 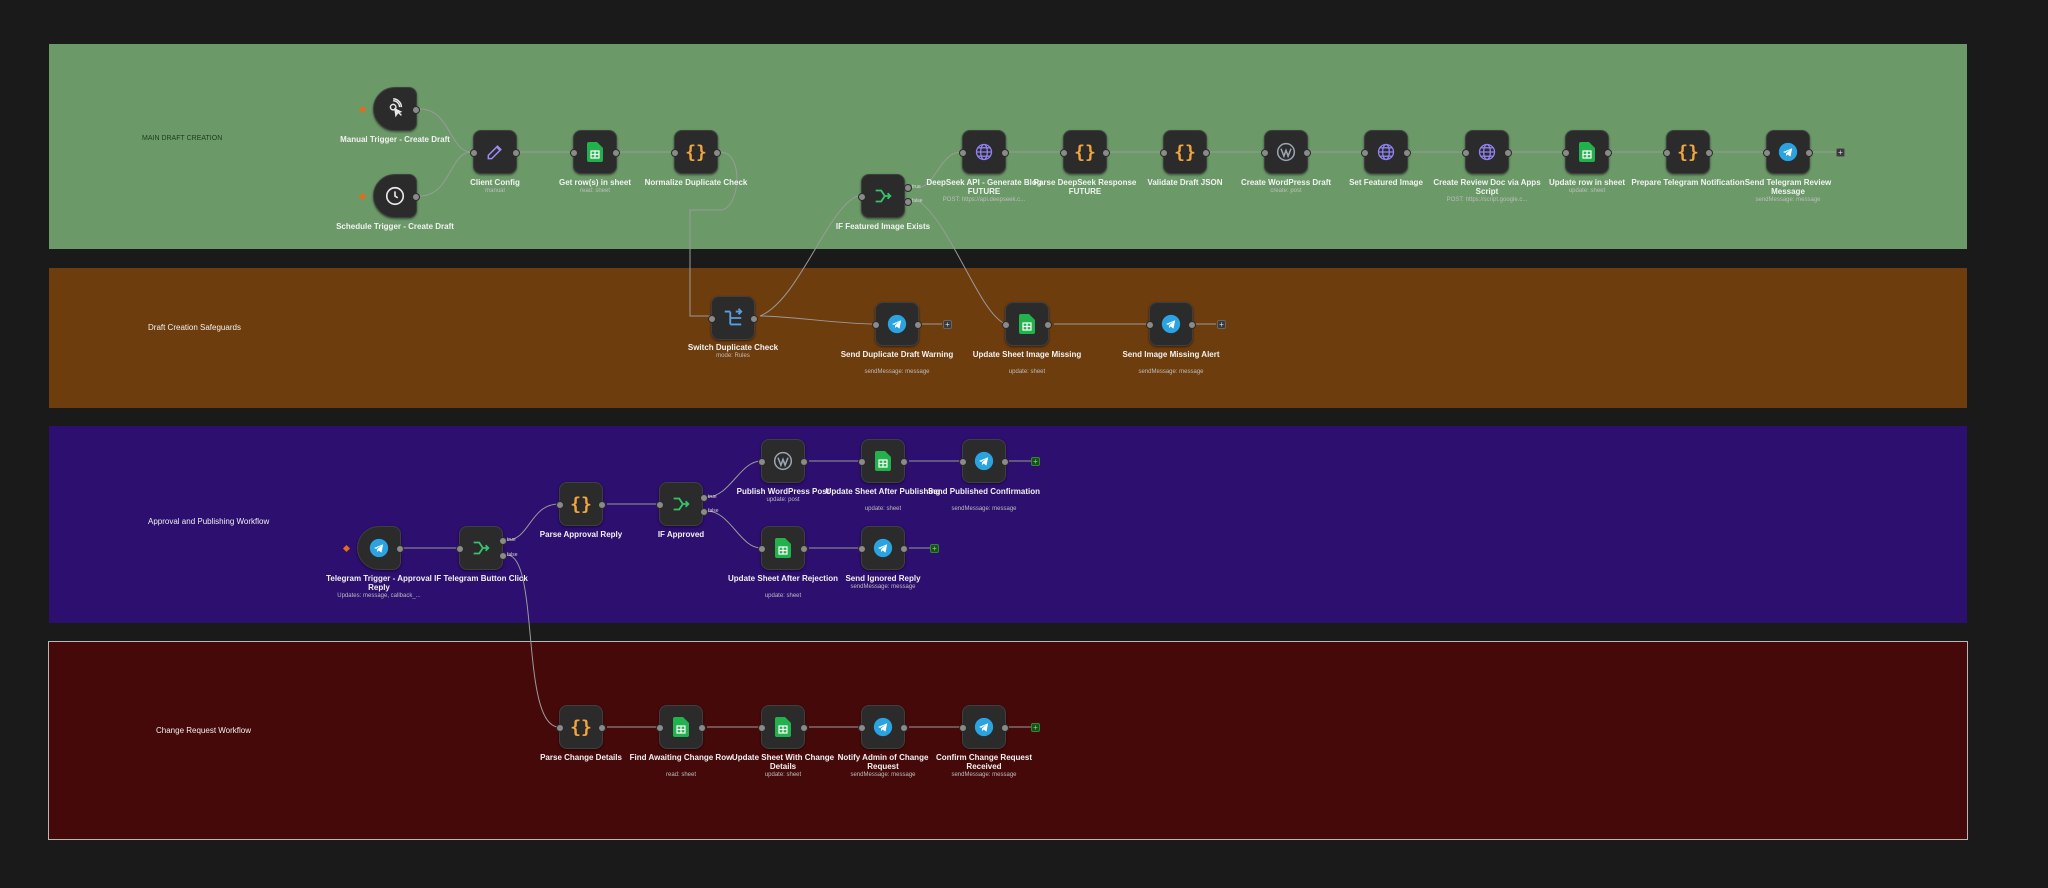 I want to click on node-schedule-trigger, so click(x=389, y=196).